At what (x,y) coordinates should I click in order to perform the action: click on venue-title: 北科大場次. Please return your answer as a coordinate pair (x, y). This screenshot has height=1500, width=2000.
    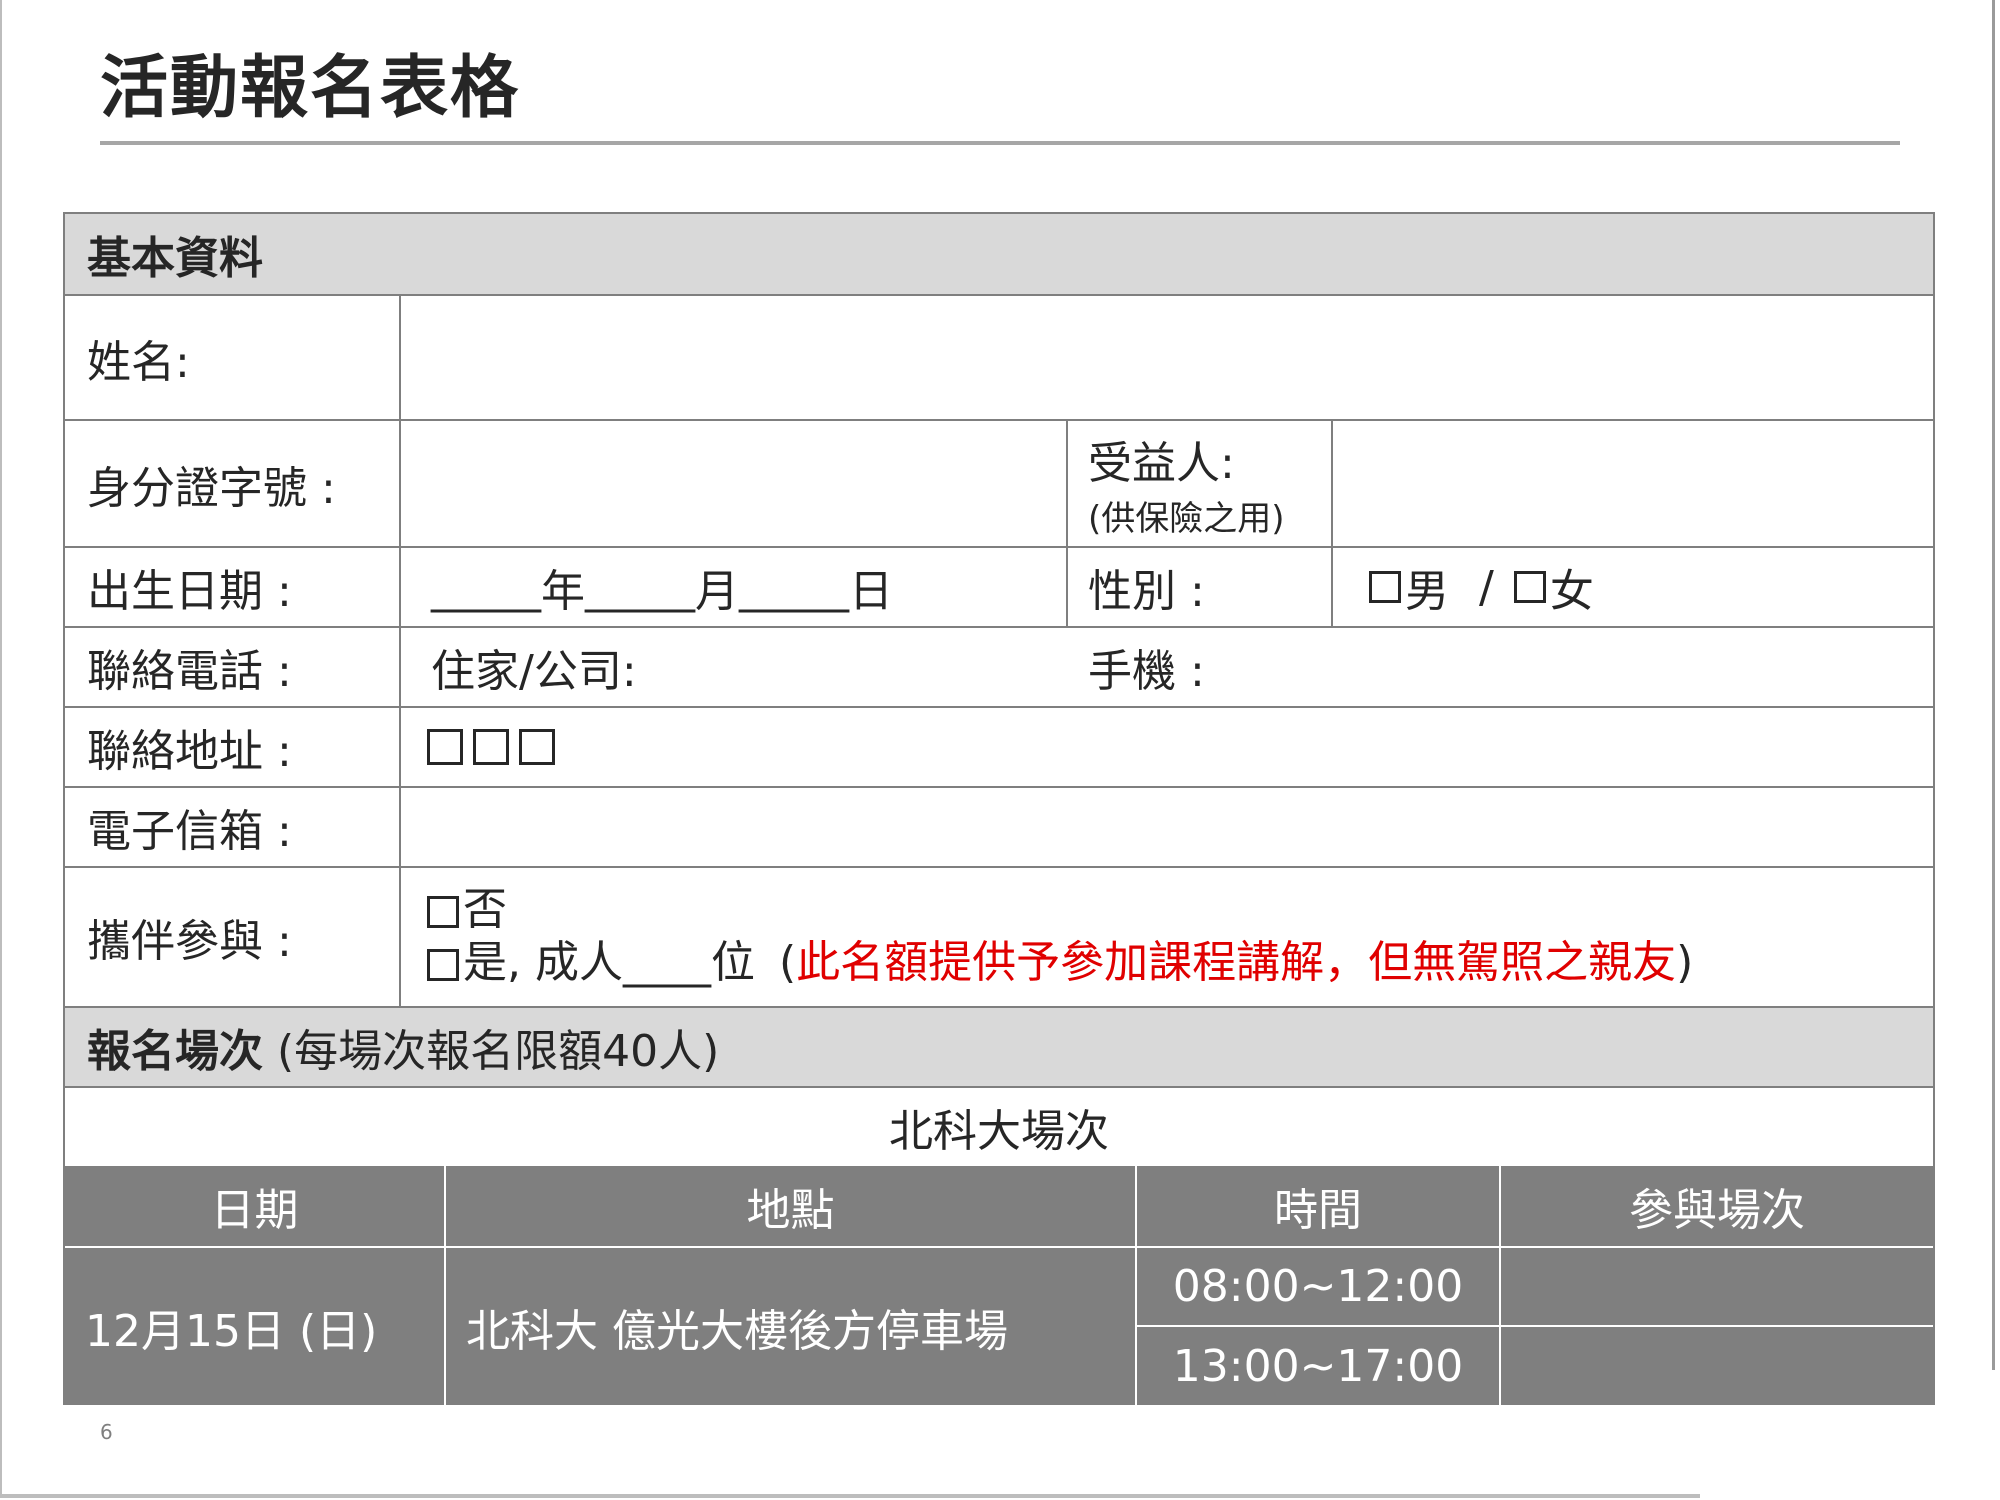
    Looking at the image, I should click on (999, 1131).